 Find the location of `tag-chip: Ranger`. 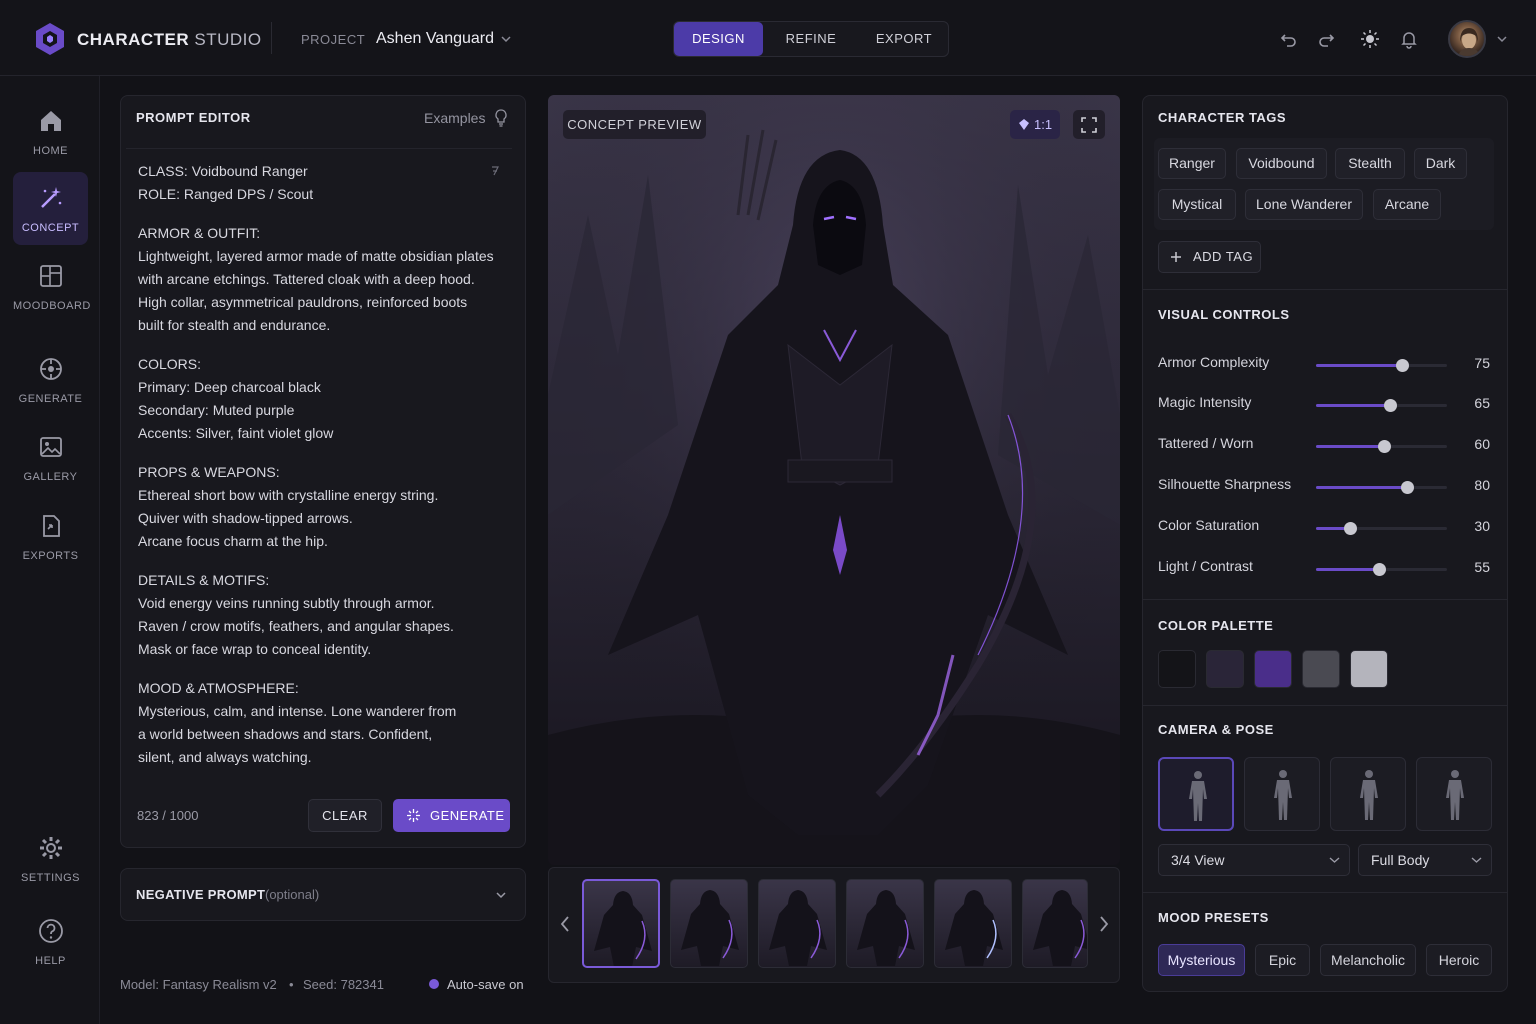

tag-chip: Ranger is located at coordinates (1192, 163).